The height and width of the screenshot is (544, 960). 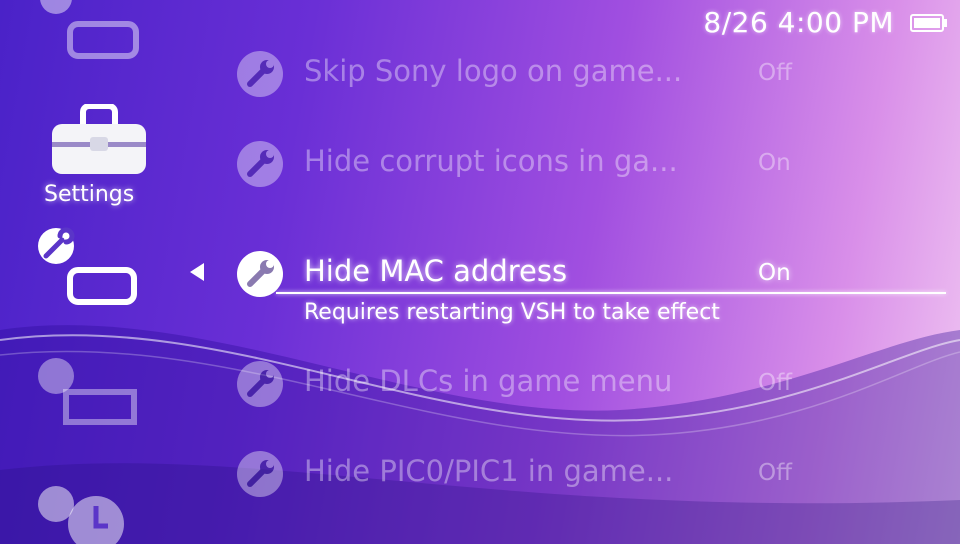 What do you see at coordinates (798, 22) in the screenshot?
I see `clock: 8/26 4:00 PM` at bounding box center [798, 22].